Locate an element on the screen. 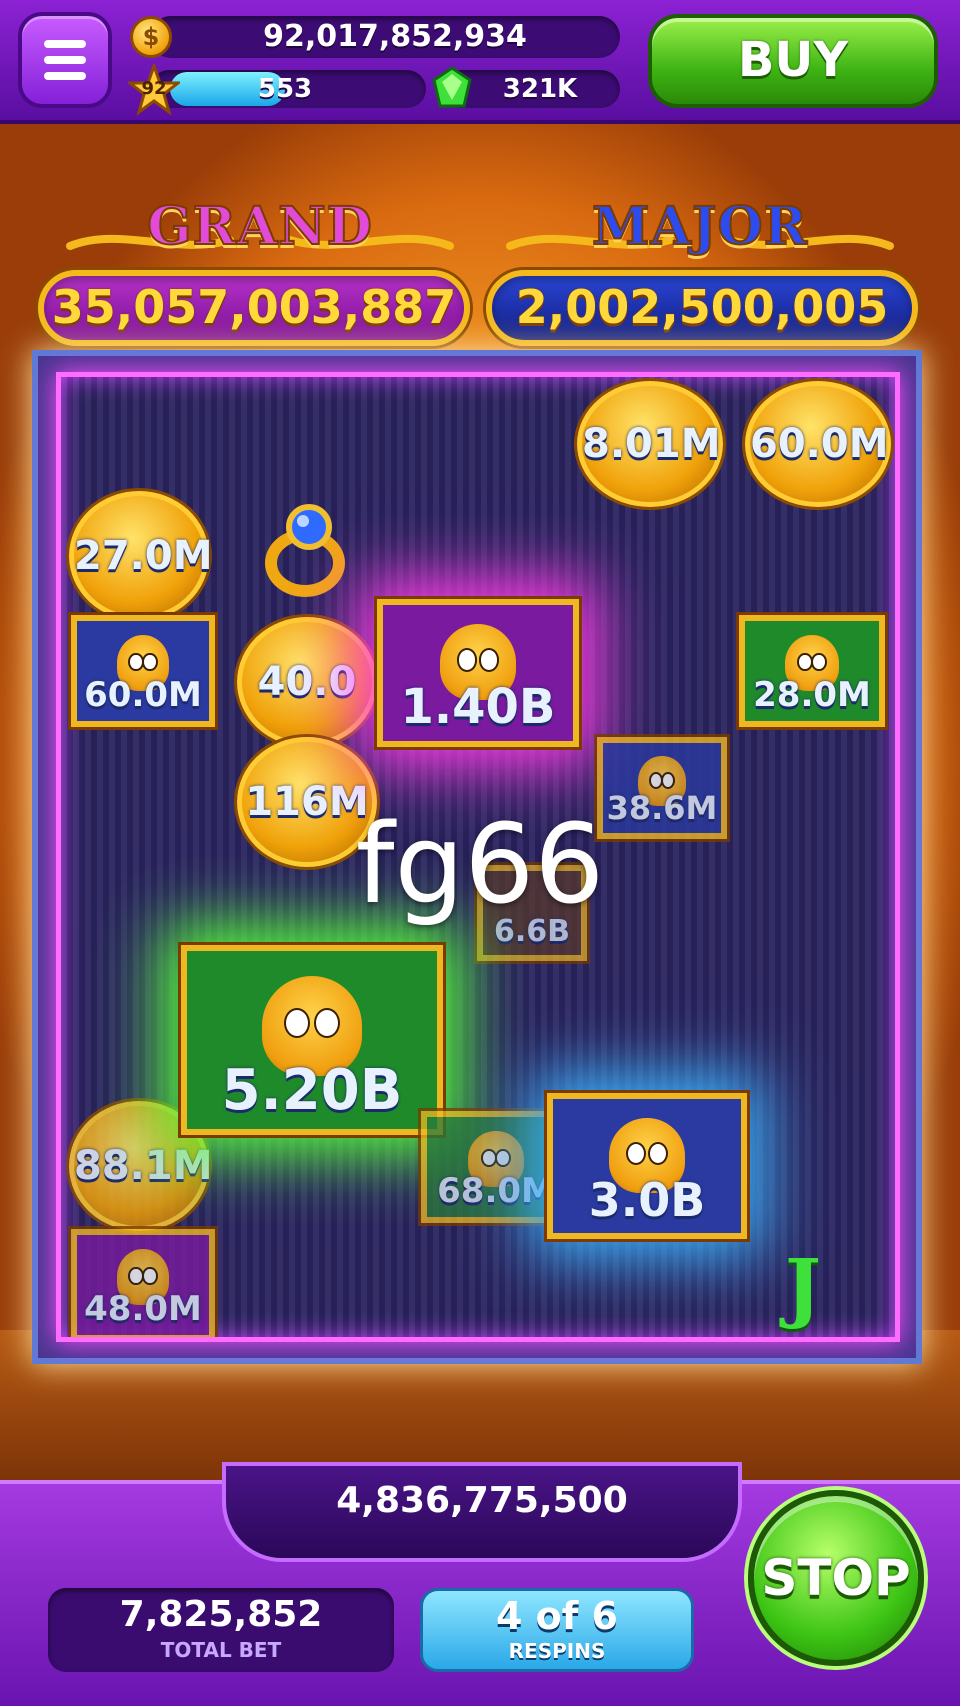  respins-value: 4 of 6 is located at coordinates (557, 1616).